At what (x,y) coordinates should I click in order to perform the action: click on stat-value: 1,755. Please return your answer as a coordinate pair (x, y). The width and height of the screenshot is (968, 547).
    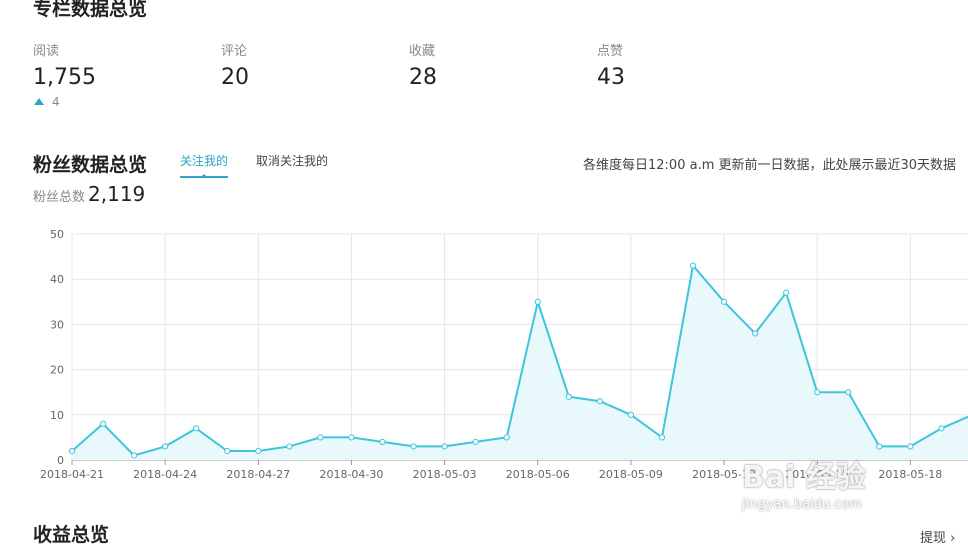
    Looking at the image, I should click on (64, 77).